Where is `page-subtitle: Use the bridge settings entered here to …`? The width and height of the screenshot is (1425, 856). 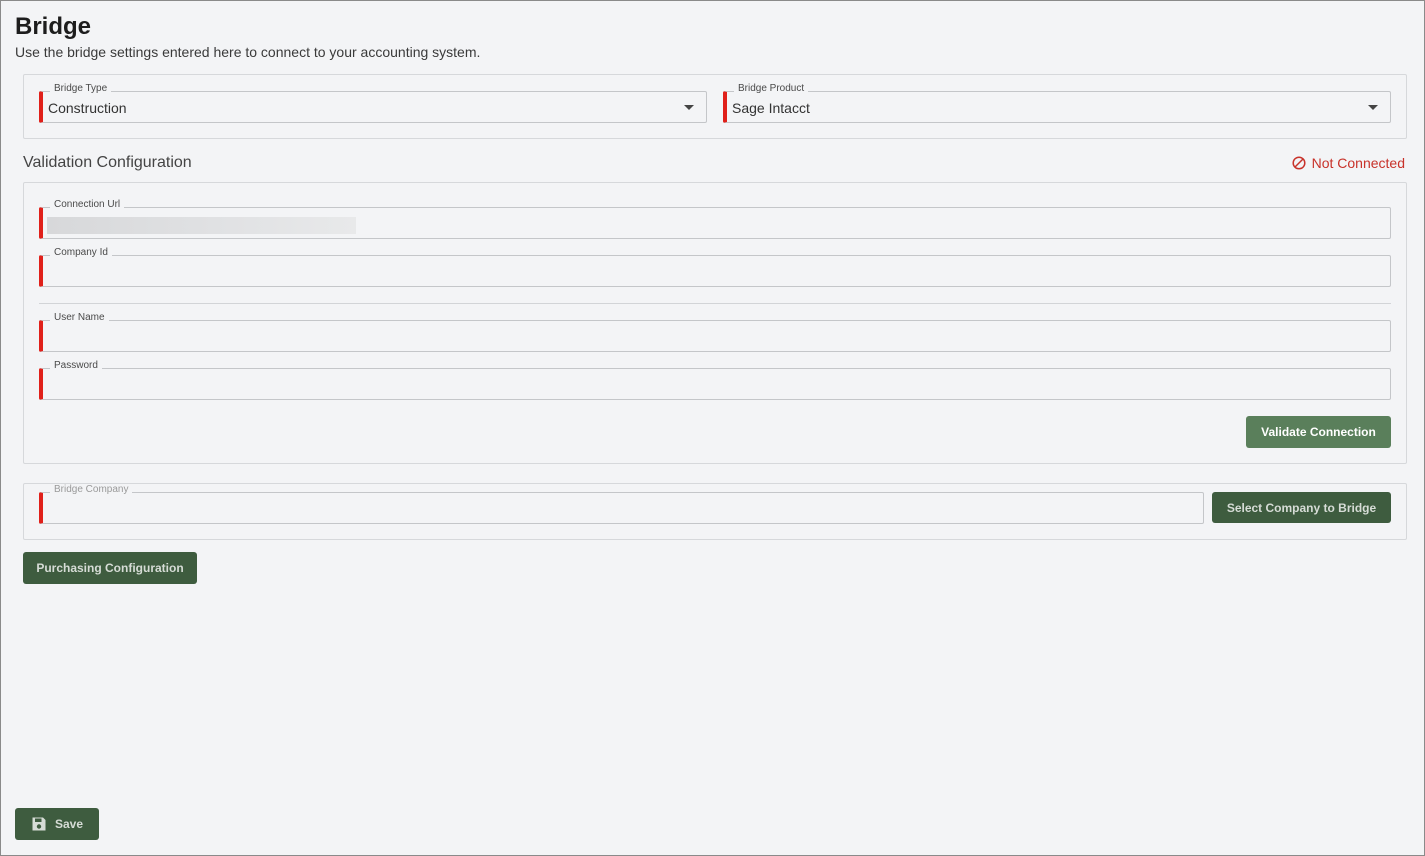
page-subtitle: Use the bridge settings entered here to … is located at coordinates (248, 52).